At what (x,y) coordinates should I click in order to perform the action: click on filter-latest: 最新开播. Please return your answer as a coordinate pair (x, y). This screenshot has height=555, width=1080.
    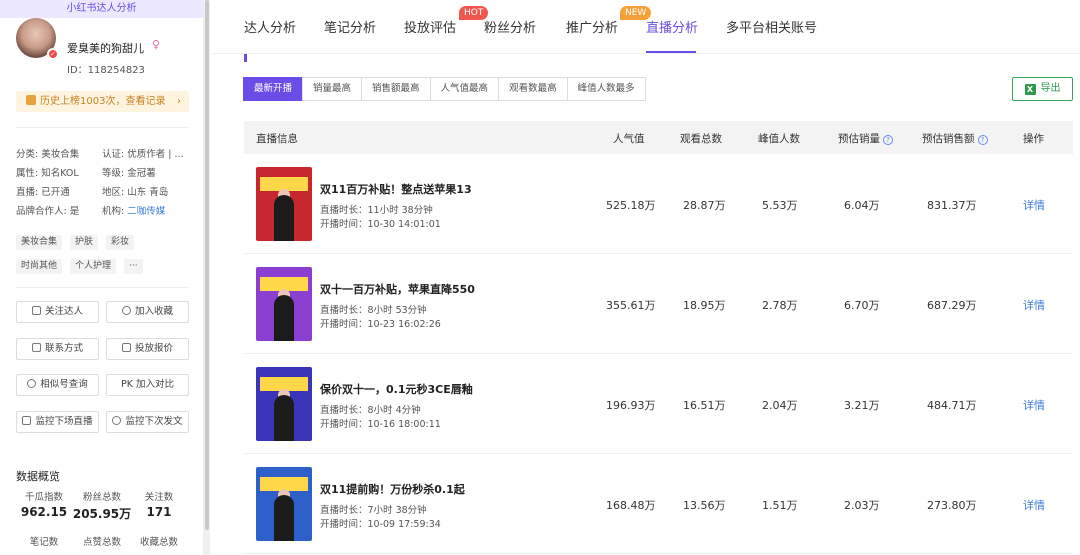
    Looking at the image, I should click on (273, 89).